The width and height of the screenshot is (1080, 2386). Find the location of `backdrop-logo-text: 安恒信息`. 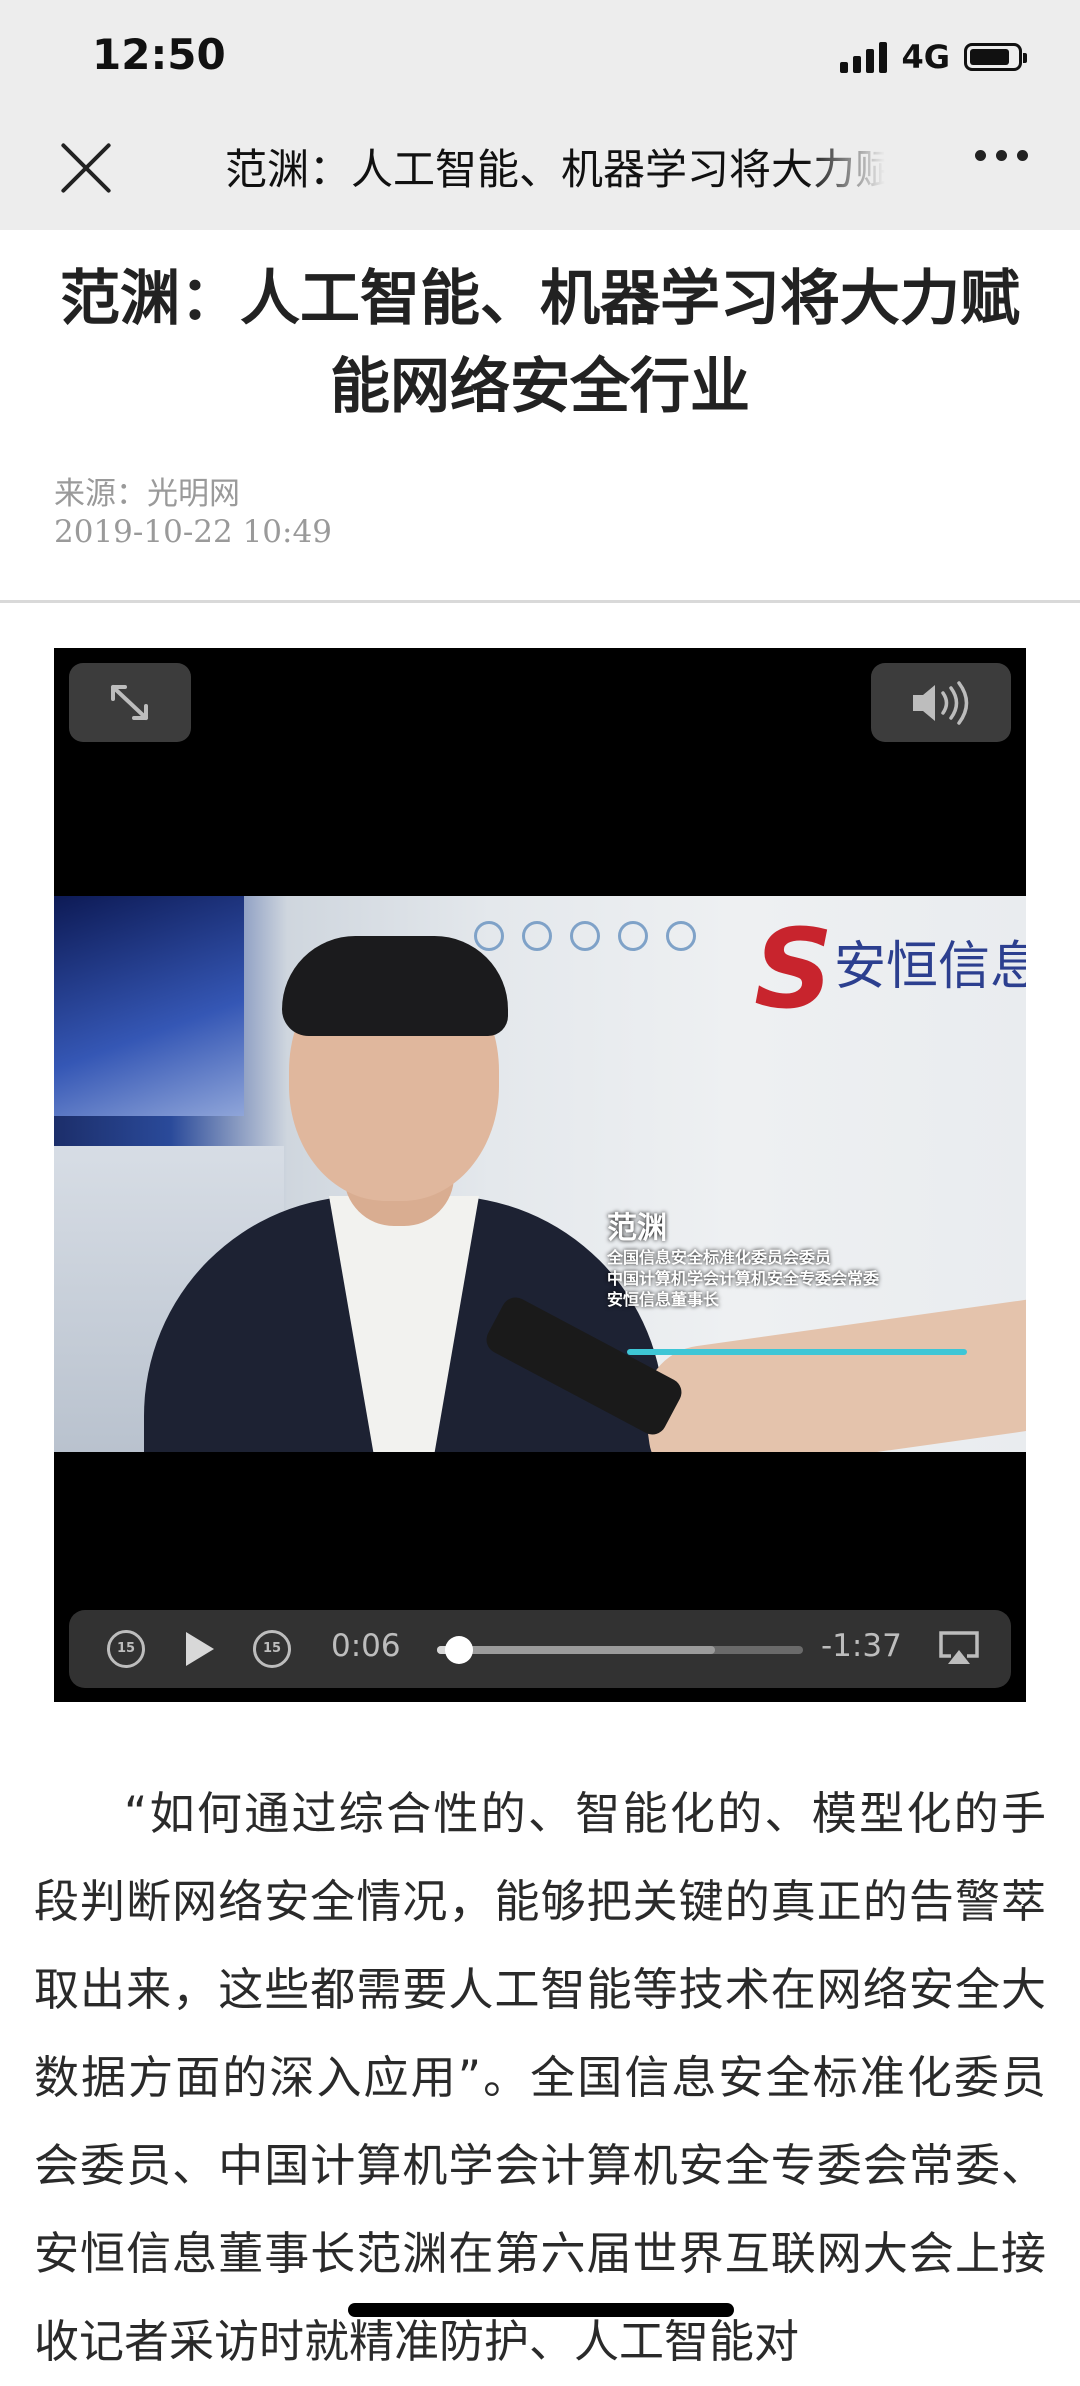

backdrop-logo-text: 安恒信息 is located at coordinates (930, 967).